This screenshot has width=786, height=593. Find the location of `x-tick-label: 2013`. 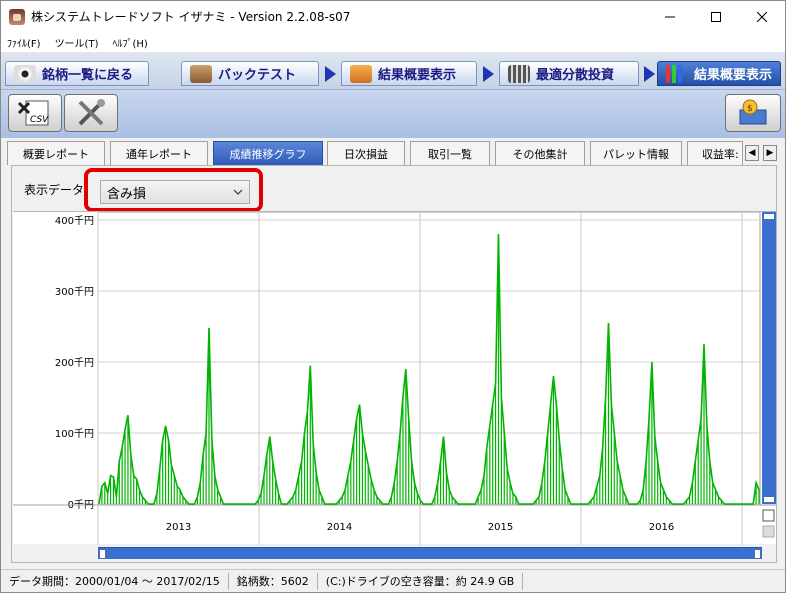

x-tick-label: 2013 is located at coordinates (178, 527).